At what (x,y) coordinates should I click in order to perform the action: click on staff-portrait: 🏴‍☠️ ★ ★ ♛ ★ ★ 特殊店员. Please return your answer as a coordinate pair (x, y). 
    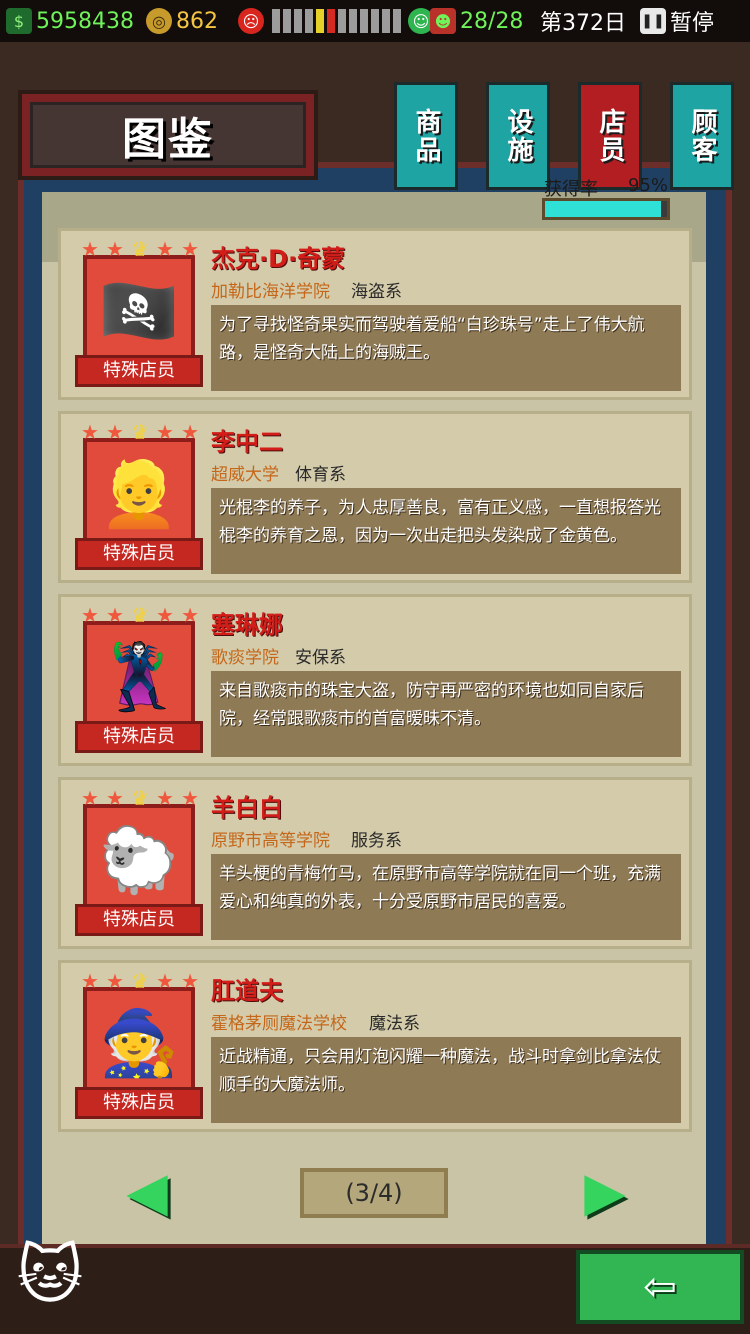
    Looking at the image, I should click on (139, 316).